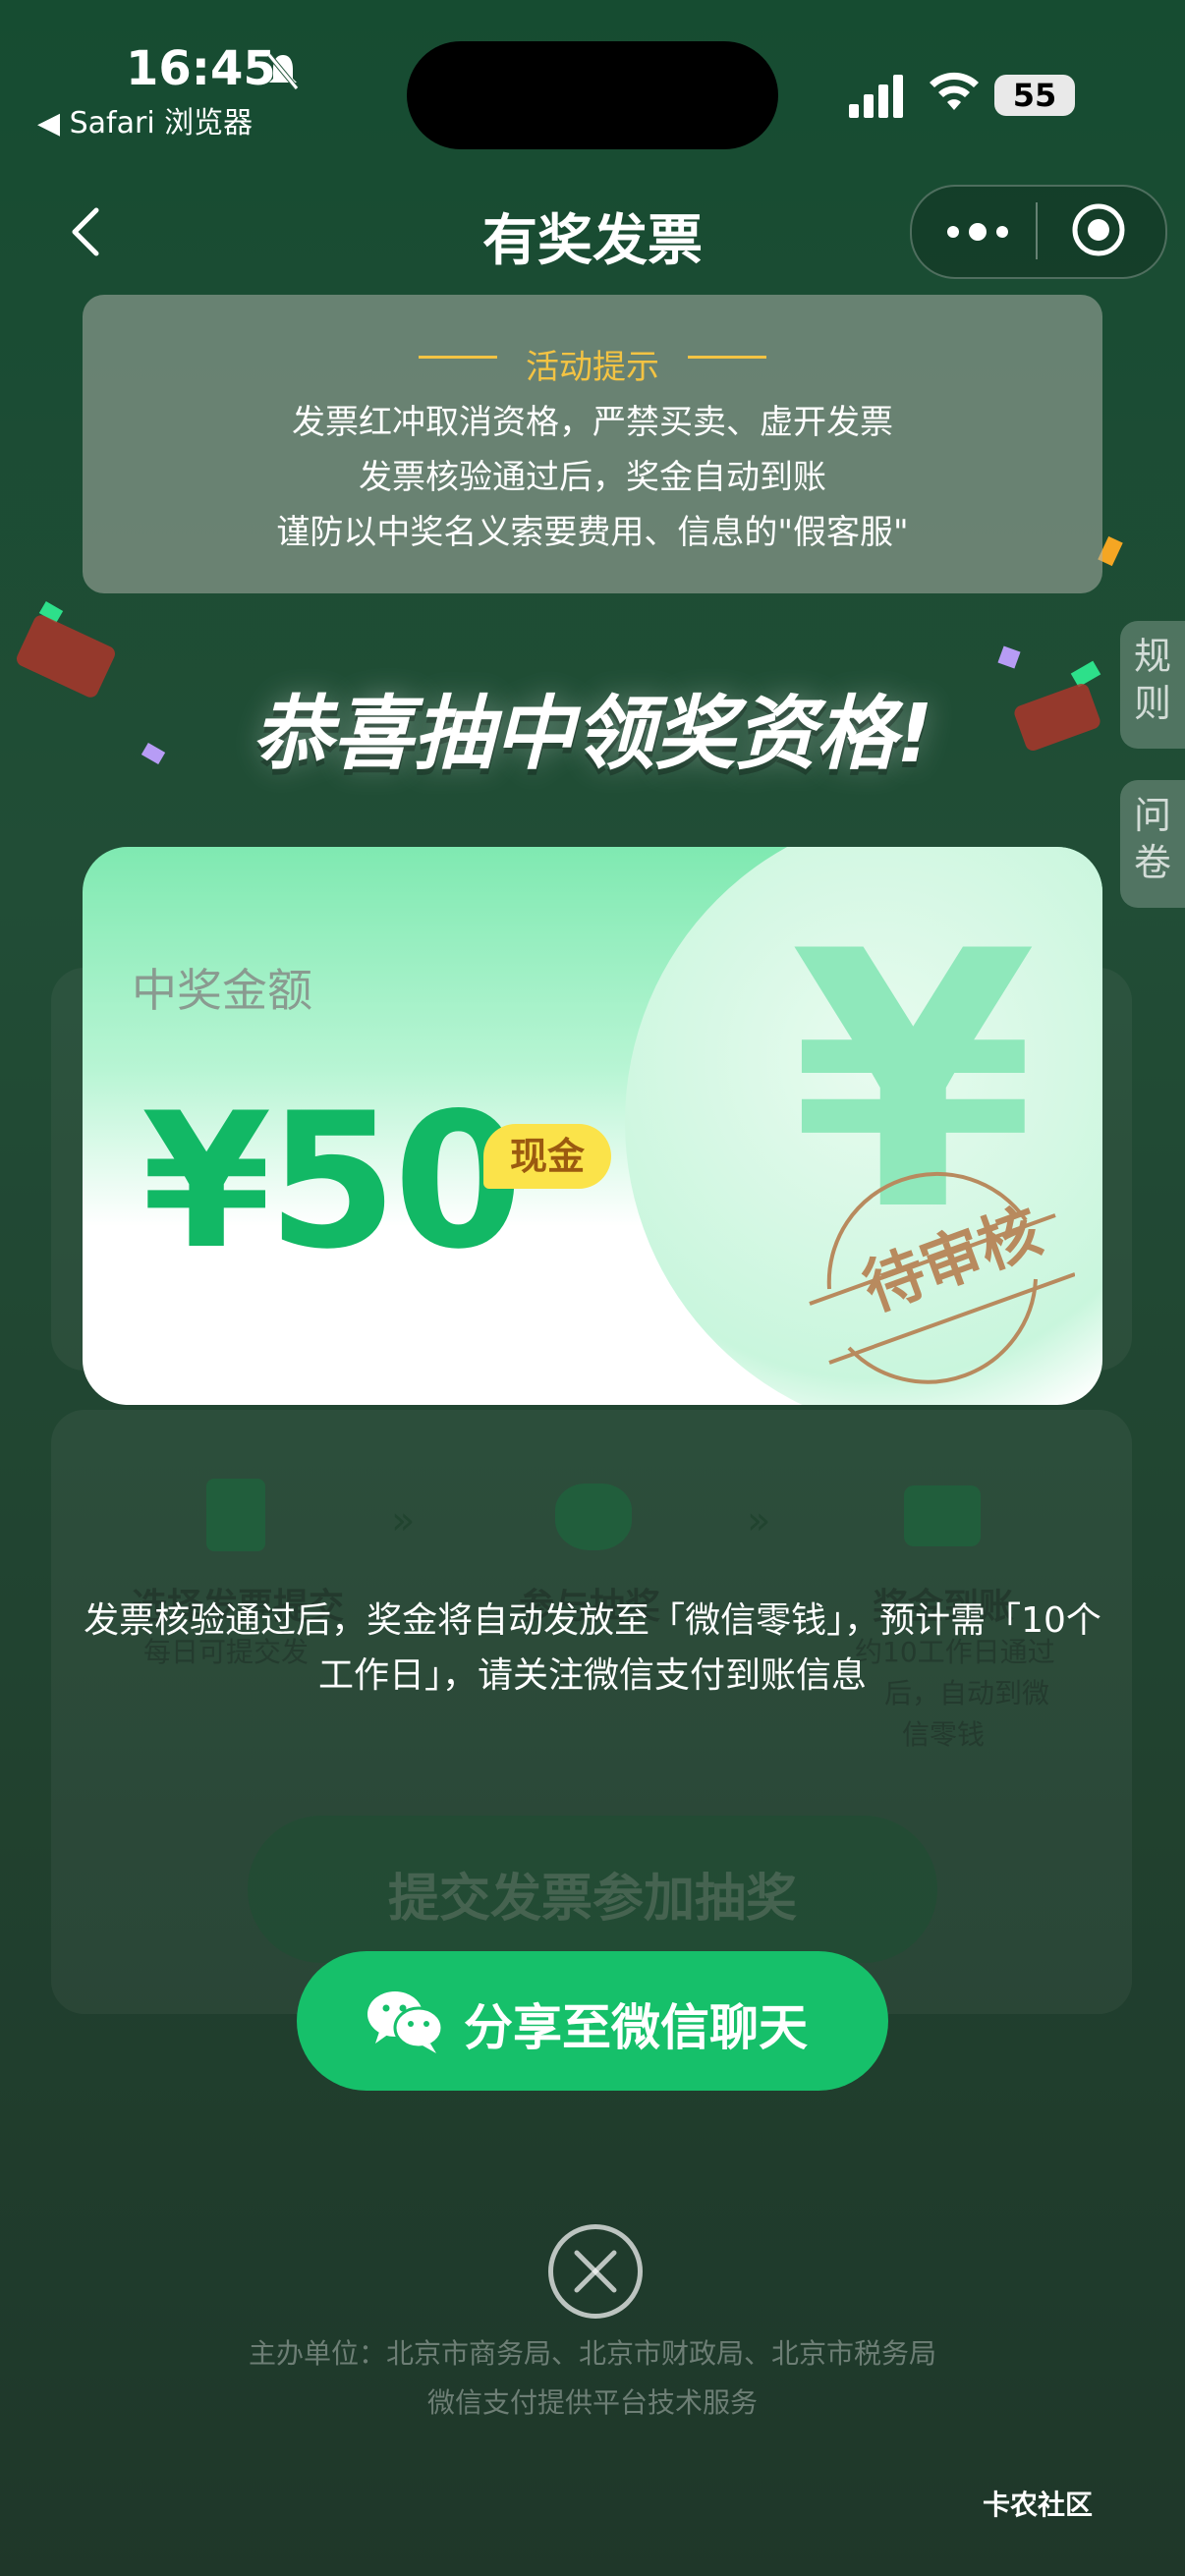 This screenshot has width=1185, height=2576. I want to click on prize-amount-label: 中奖金额, so click(222, 990).